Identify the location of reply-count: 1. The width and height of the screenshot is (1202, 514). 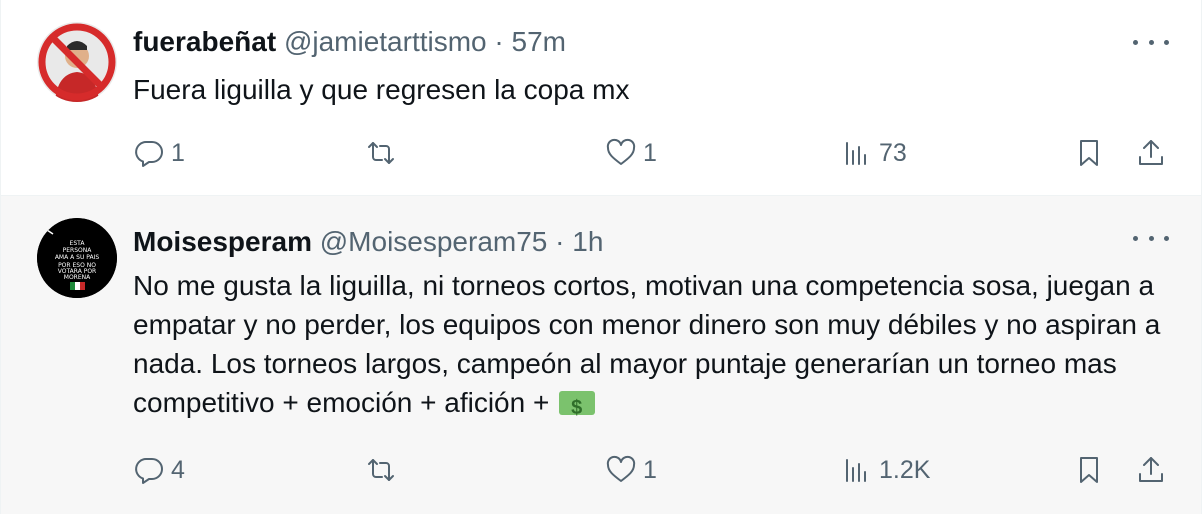
(178, 152).